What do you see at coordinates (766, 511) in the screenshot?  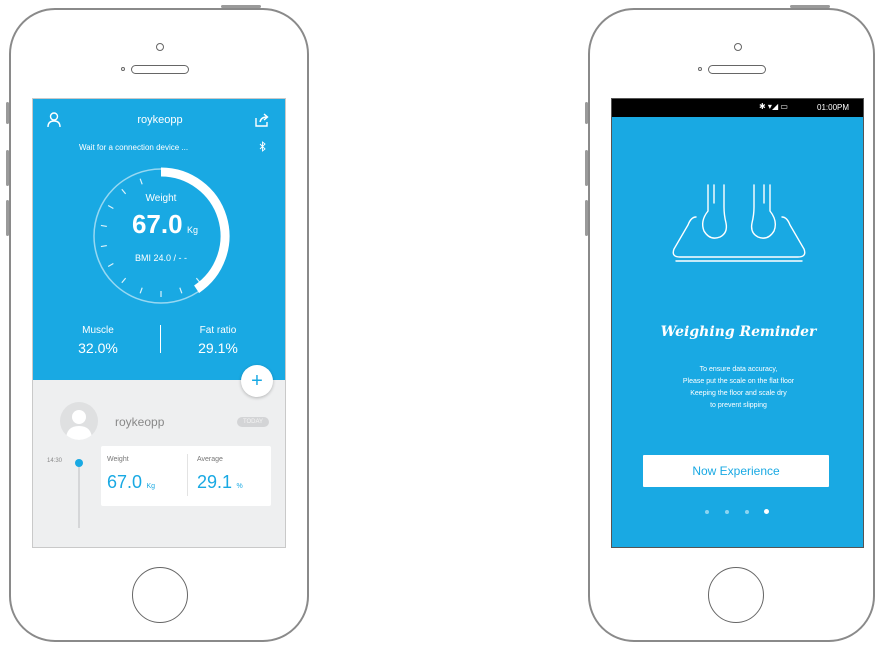 I see `pager-dot-active` at bounding box center [766, 511].